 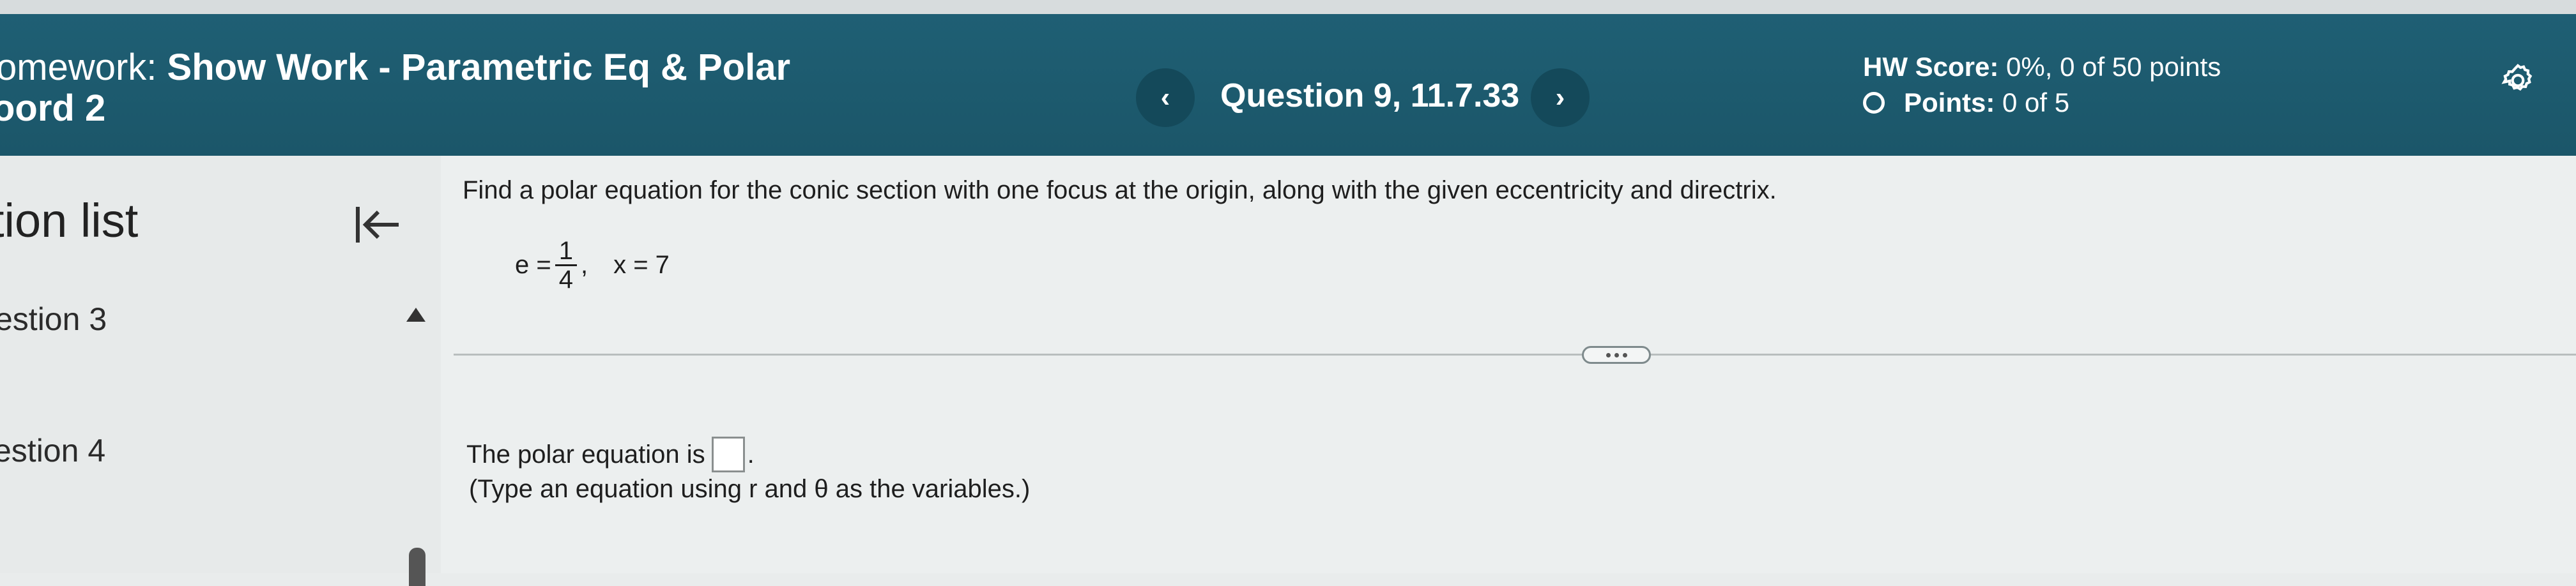 What do you see at coordinates (69, 220) in the screenshot?
I see `question-list-title: tion list` at bounding box center [69, 220].